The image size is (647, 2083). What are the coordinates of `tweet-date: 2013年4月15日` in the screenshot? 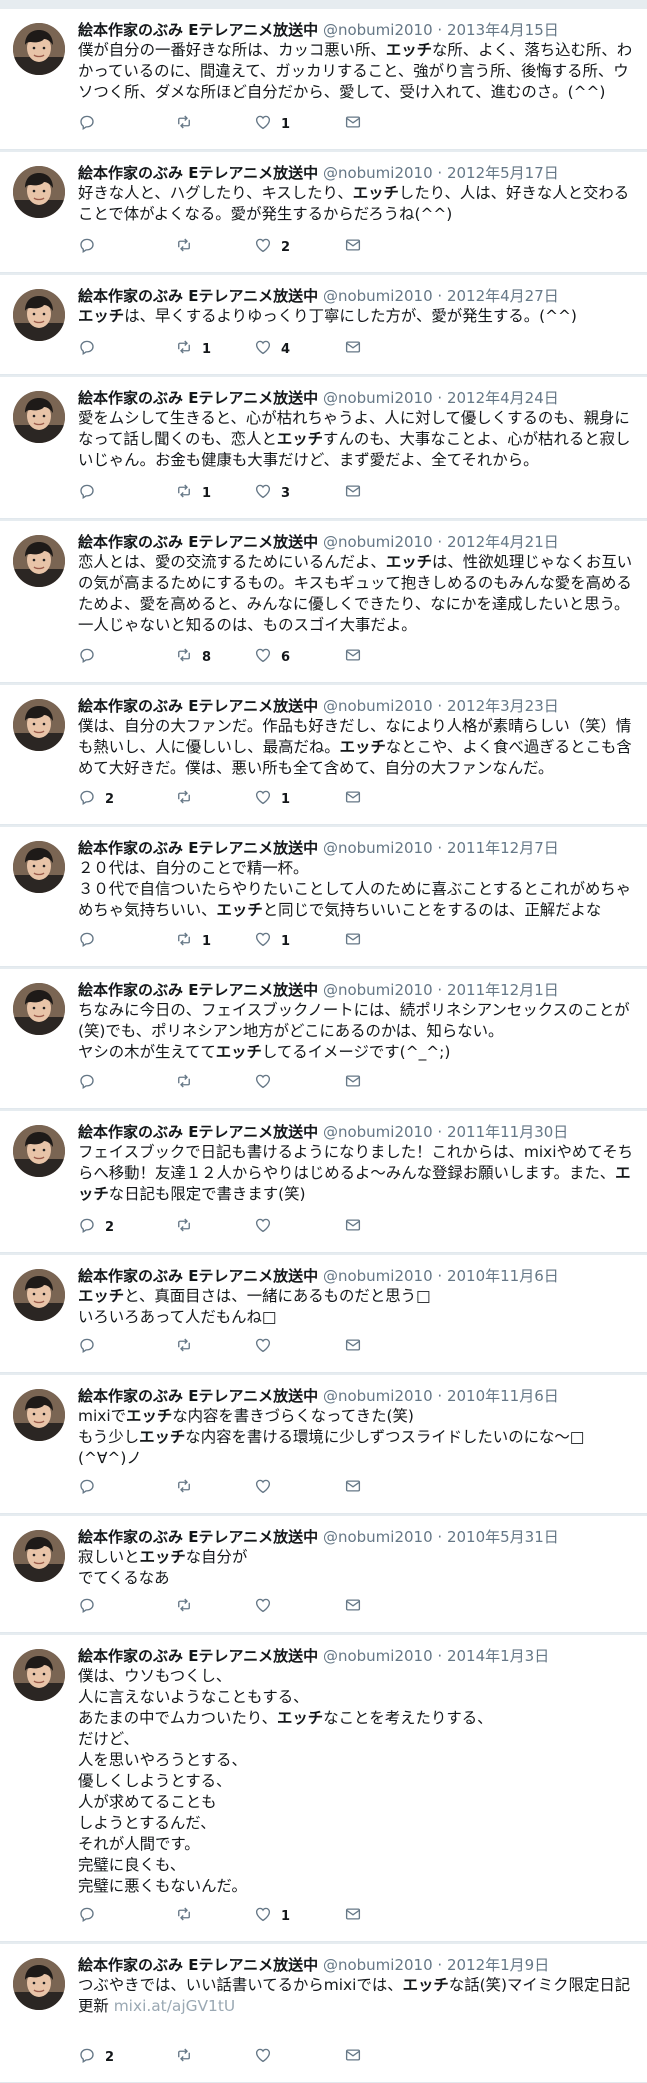 It's located at (503, 30).